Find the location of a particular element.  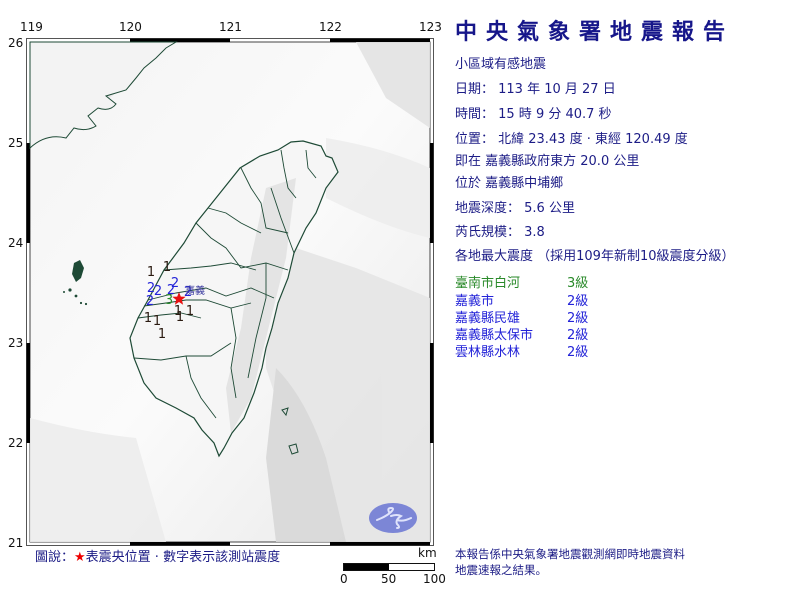

scale-bar is located at coordinates (389, 567).